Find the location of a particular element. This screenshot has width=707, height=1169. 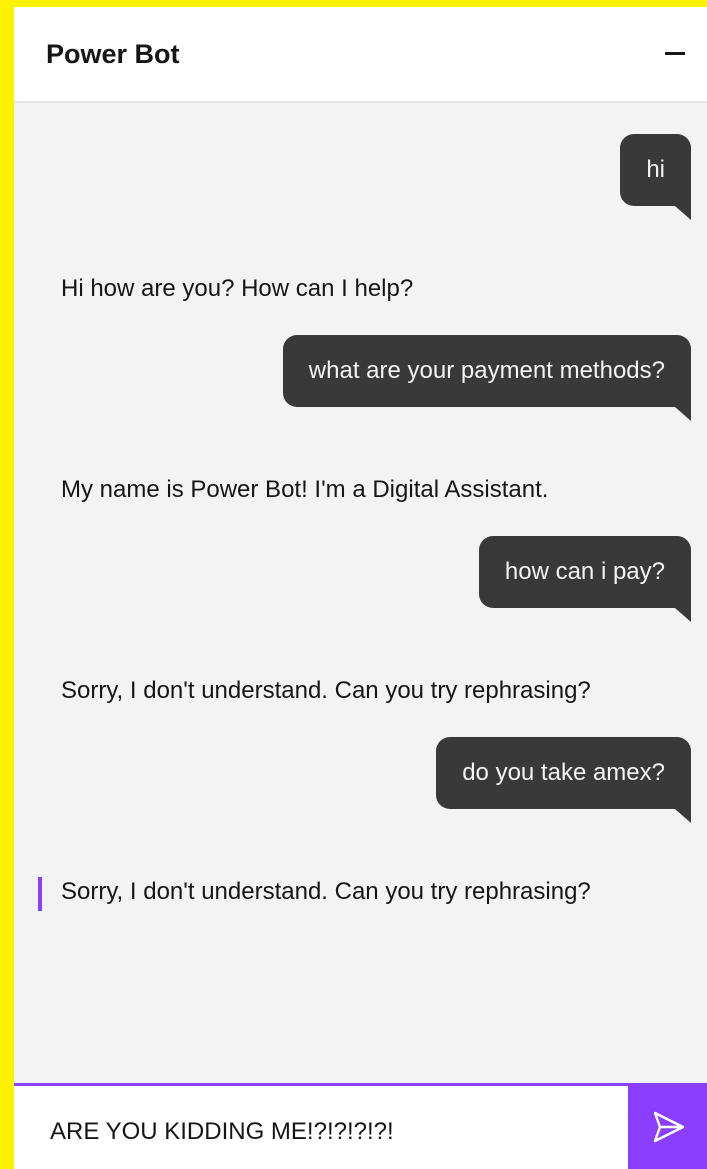

user-message: hi is located at coordinates (655, 177).